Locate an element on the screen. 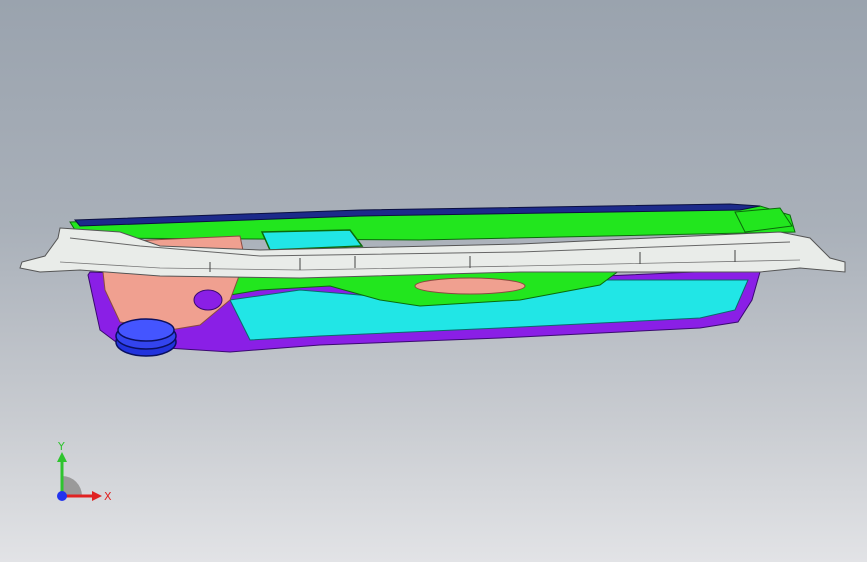 The width and height of the screenshot is (867, 562). drain-plug is located at coordinates (146, 337).